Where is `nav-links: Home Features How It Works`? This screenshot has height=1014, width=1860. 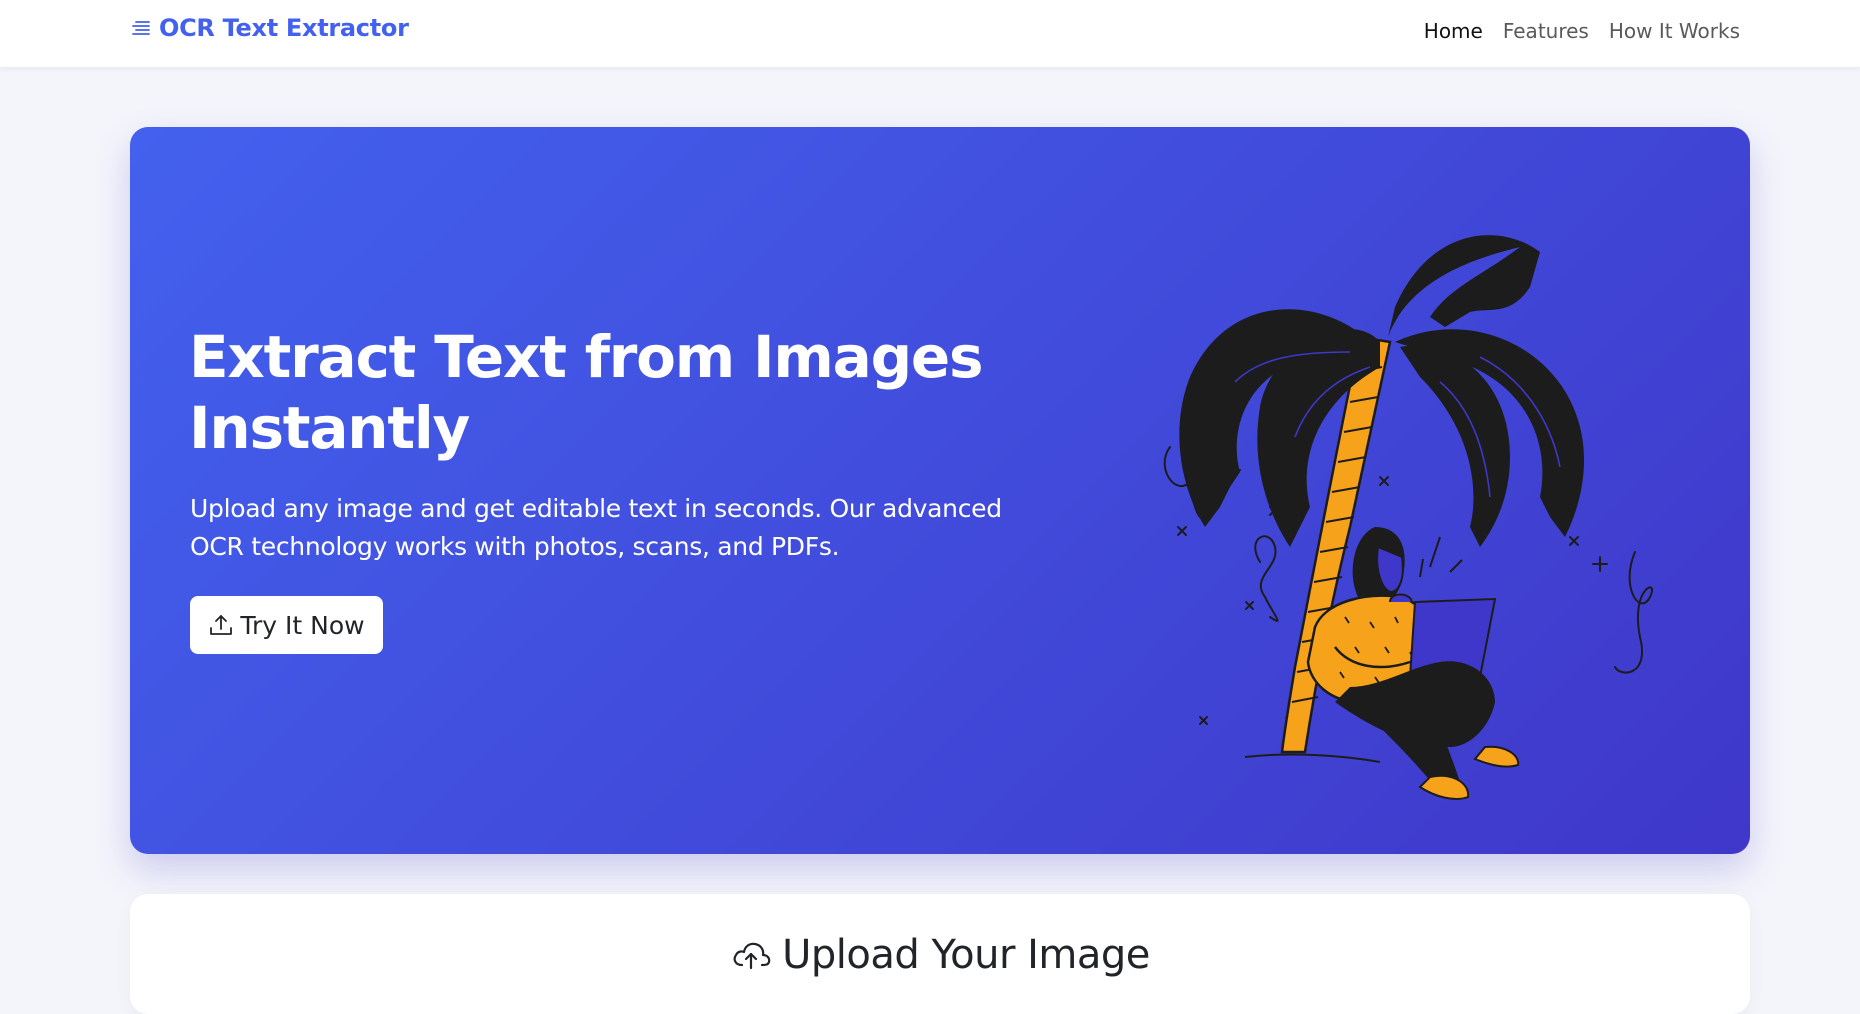
nav-links: Home Features How It Works is located at coordinates (1582, 31).